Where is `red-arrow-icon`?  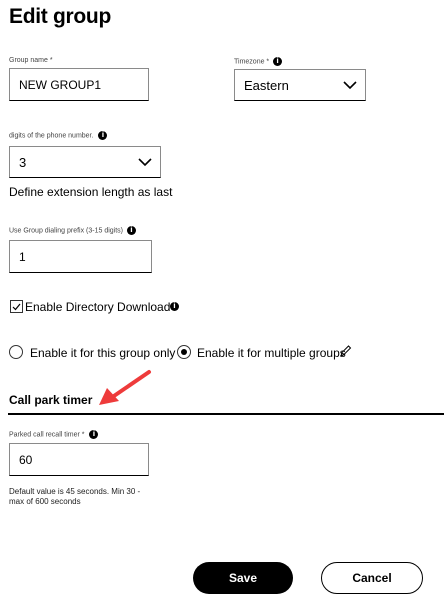
red-arrow-icon is located at coordinates (125, 387).